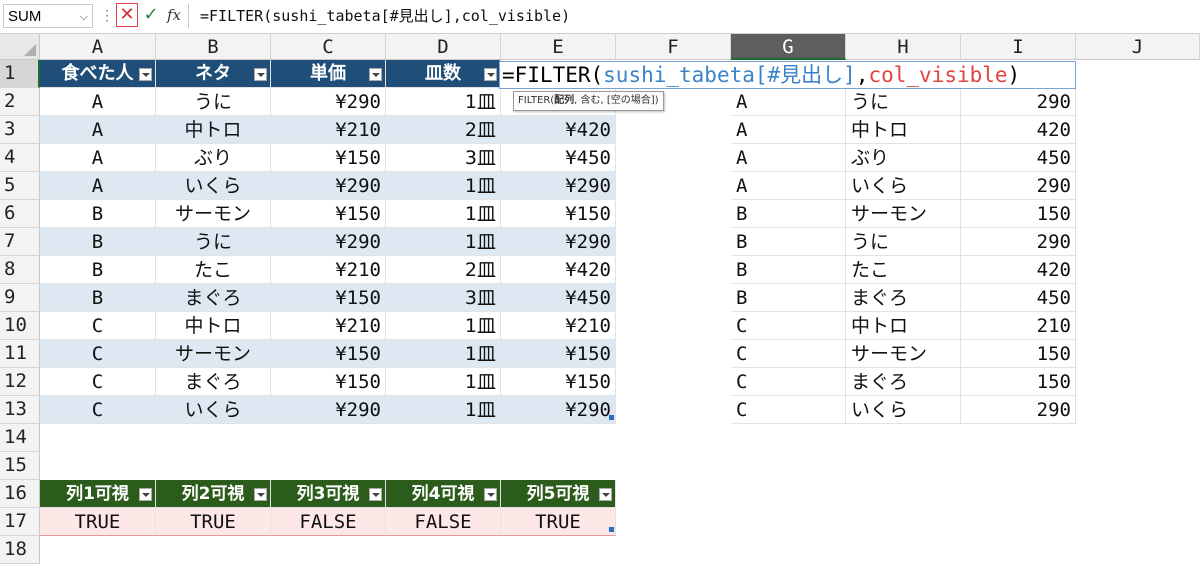  Describe the element at coordinates (20, 270) in the screenshot. I see `row-header-8: 8` at that location.